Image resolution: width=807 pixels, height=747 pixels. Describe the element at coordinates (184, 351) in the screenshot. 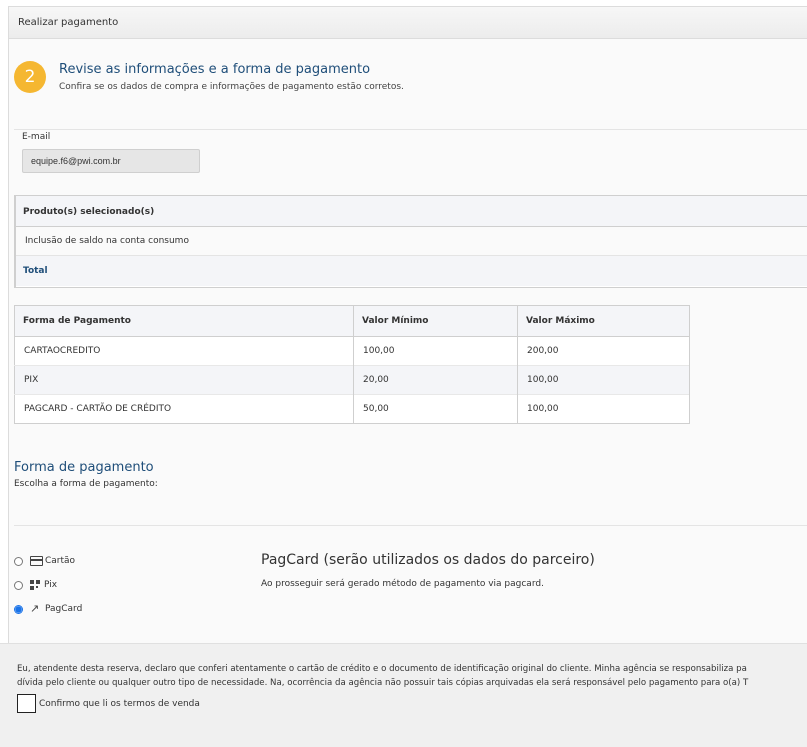

I see `table-cell: CARTAOCREDITO` at that location.